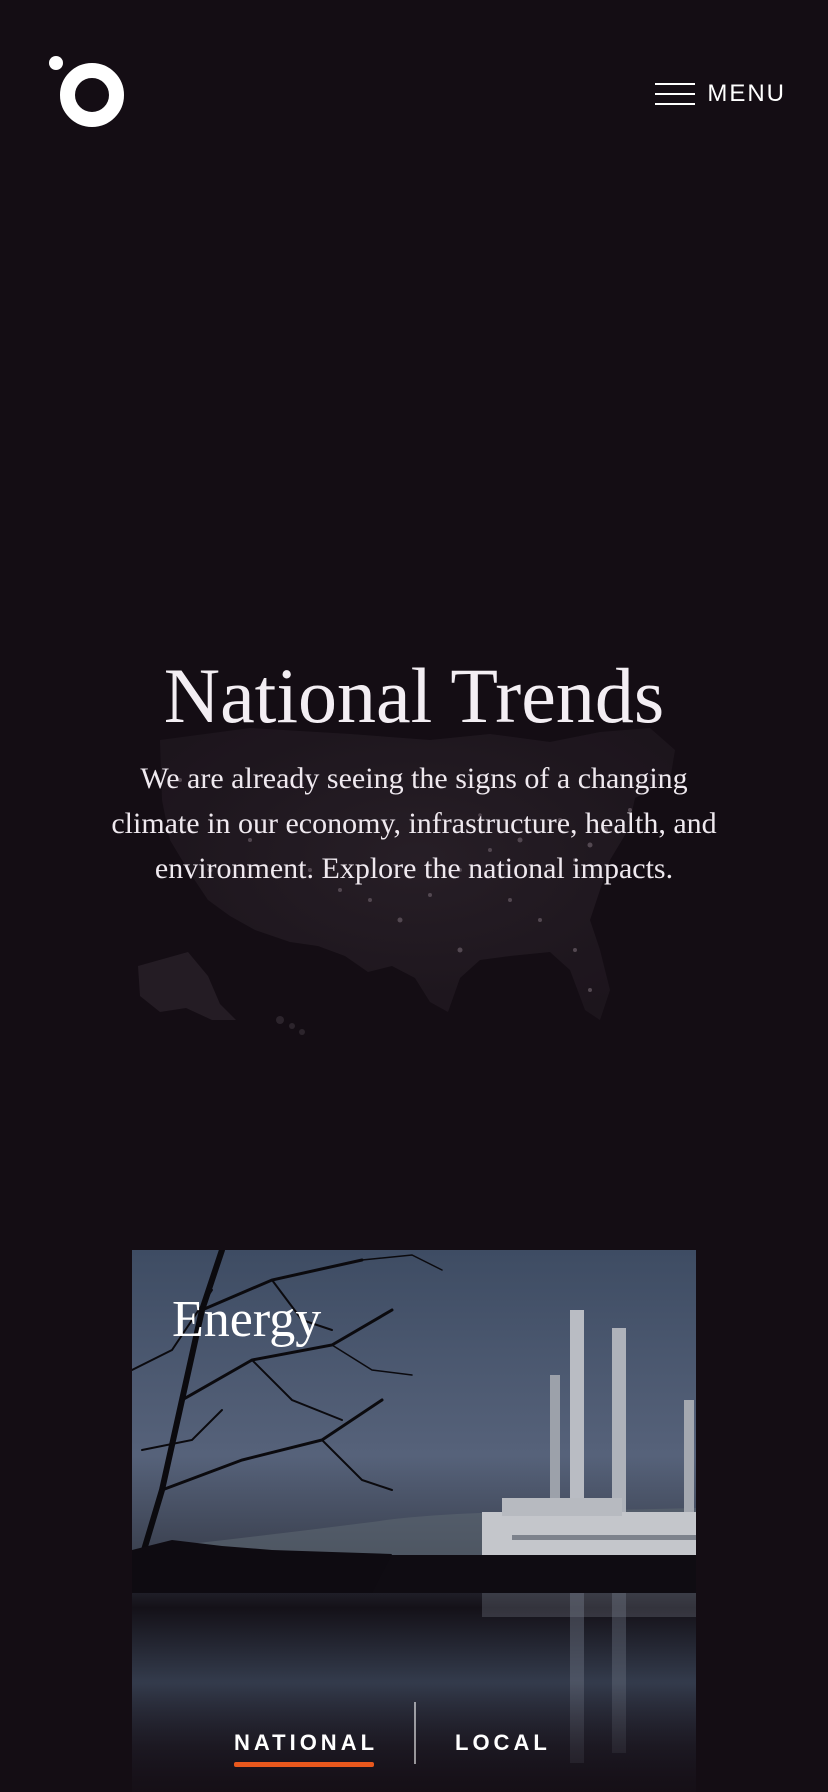  What do you see at coordinates (304, 1764) in the screenshot?
I see `active-tab-indicator` at bounding box center [304, 1764].